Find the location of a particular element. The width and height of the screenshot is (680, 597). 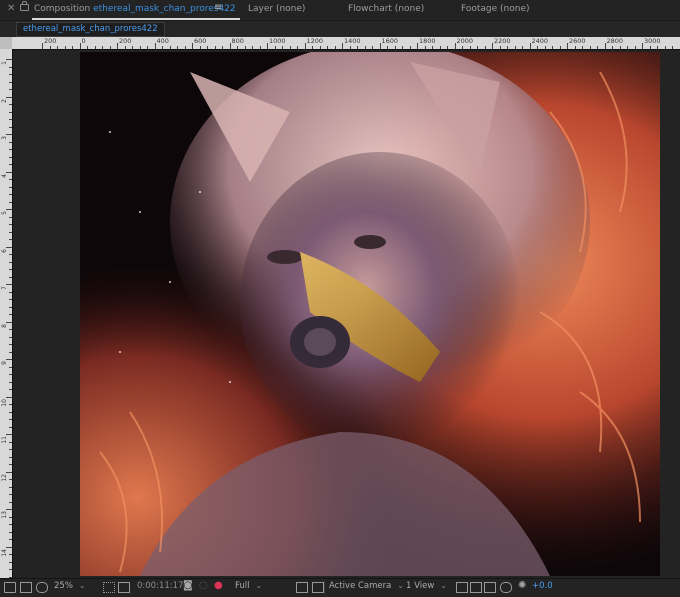

ruler-label: 2800 is located at coordinates (615, 41).